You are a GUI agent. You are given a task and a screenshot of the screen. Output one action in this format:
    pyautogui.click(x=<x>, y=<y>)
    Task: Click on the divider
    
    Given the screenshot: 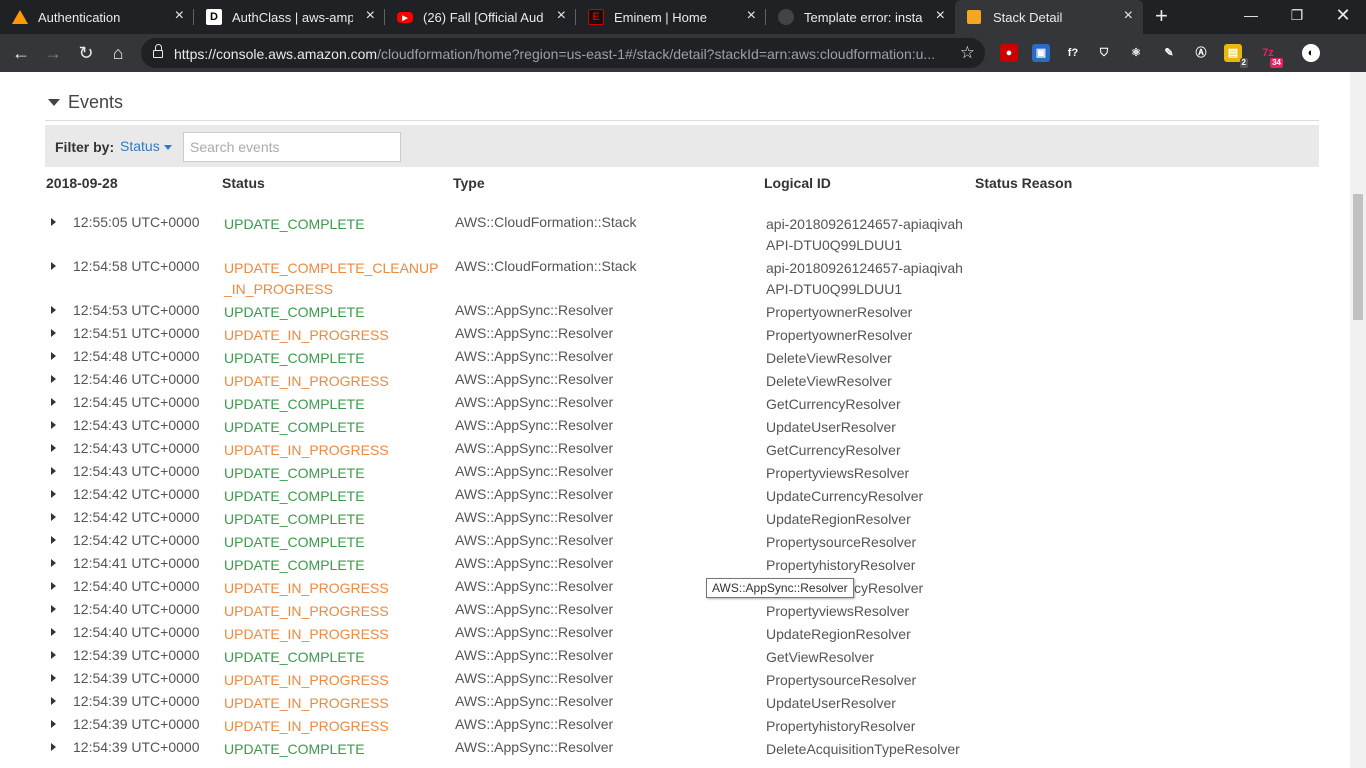 What is the action you would take?
    pyautogui.click(x=682, y=120)
    